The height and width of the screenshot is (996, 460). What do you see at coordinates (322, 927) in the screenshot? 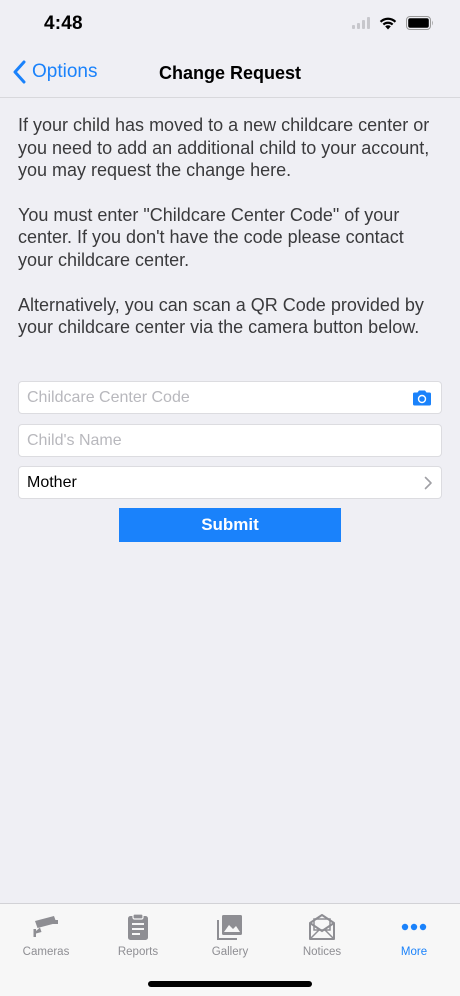
I see `envelope-icon` at bounding box center [322, 927].